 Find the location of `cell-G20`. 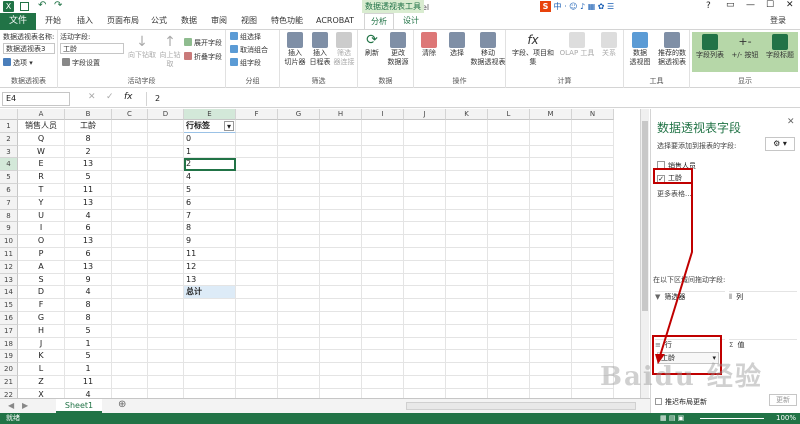

cell-G20 is located at coordinates (299, 369).